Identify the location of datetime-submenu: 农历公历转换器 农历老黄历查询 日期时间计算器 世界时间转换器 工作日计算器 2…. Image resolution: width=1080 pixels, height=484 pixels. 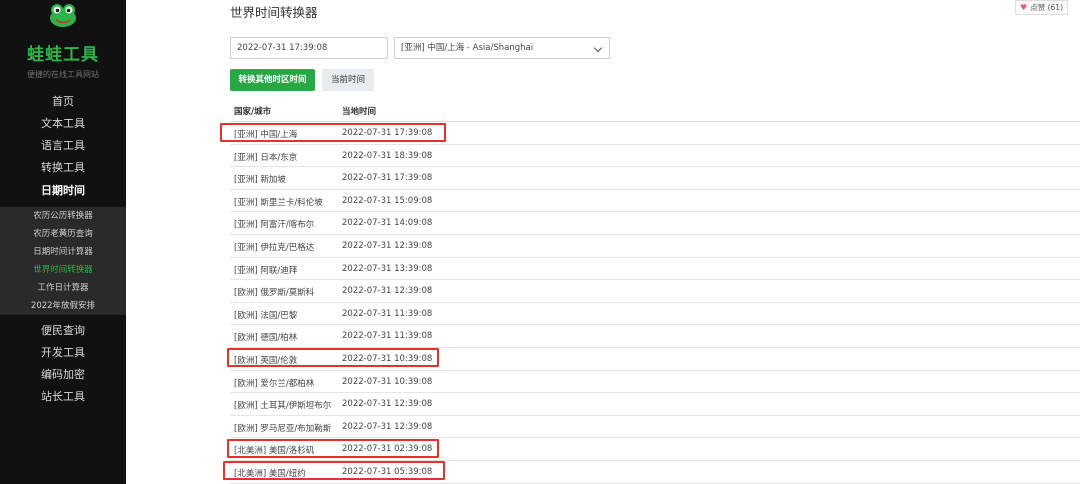
(63, 261).